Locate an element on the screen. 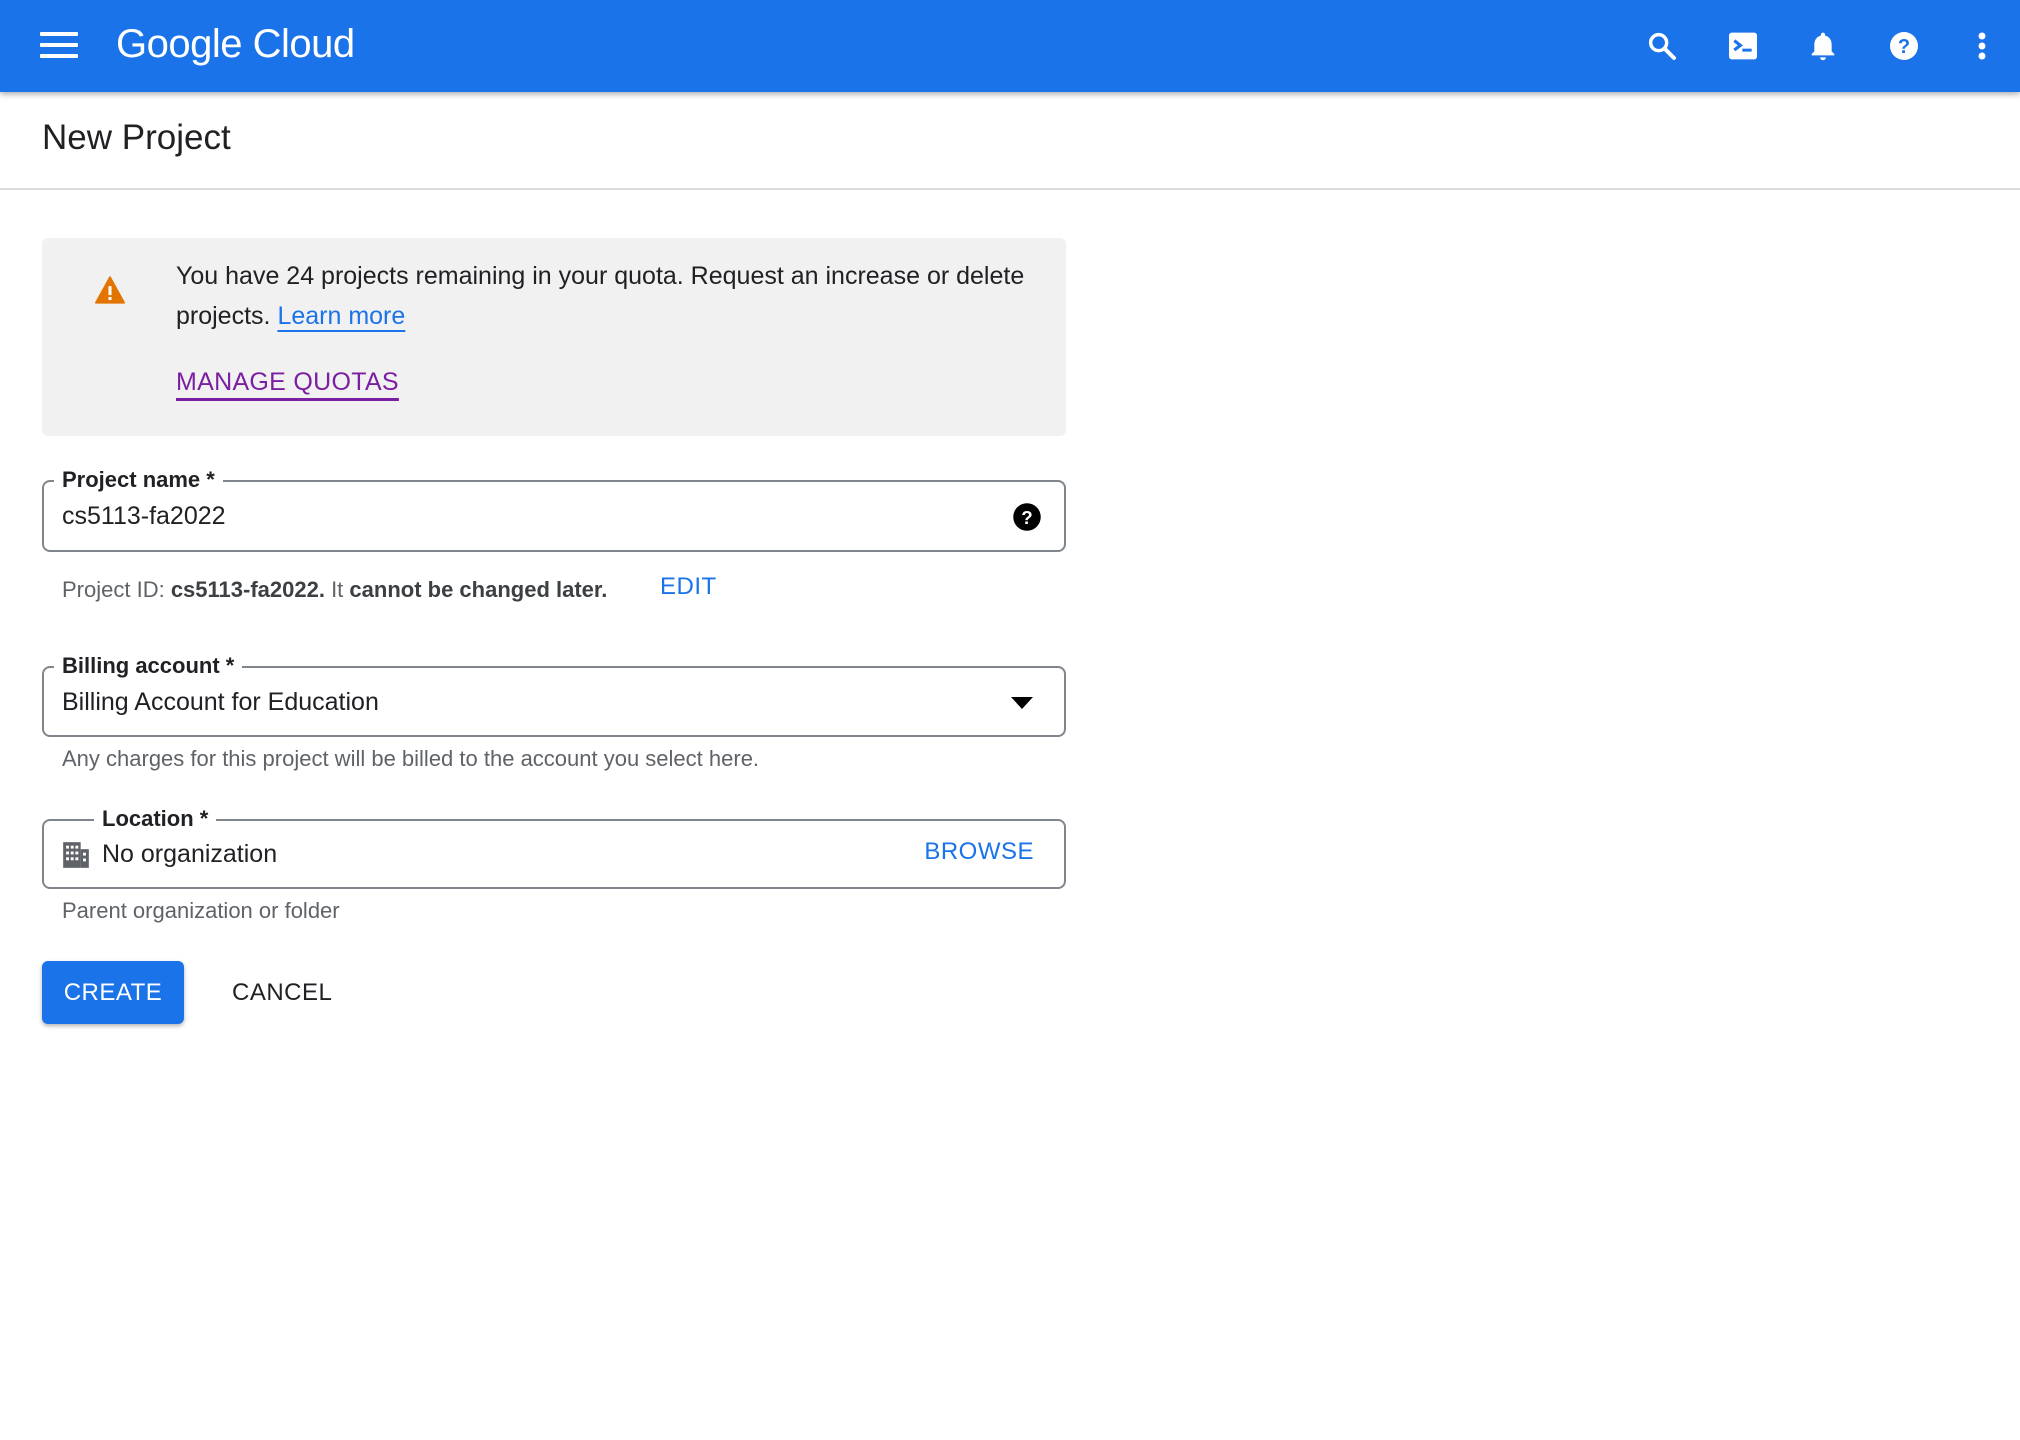 The image size is (2020, 1440). page-header: New Project is located at coordinates (1010, 141).